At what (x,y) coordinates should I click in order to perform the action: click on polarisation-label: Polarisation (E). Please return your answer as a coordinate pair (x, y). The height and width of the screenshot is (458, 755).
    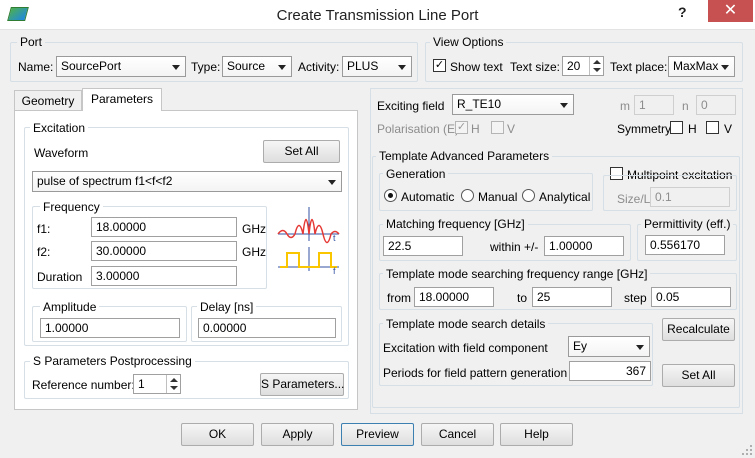
    Looking at the image, I should click on (418, 129).